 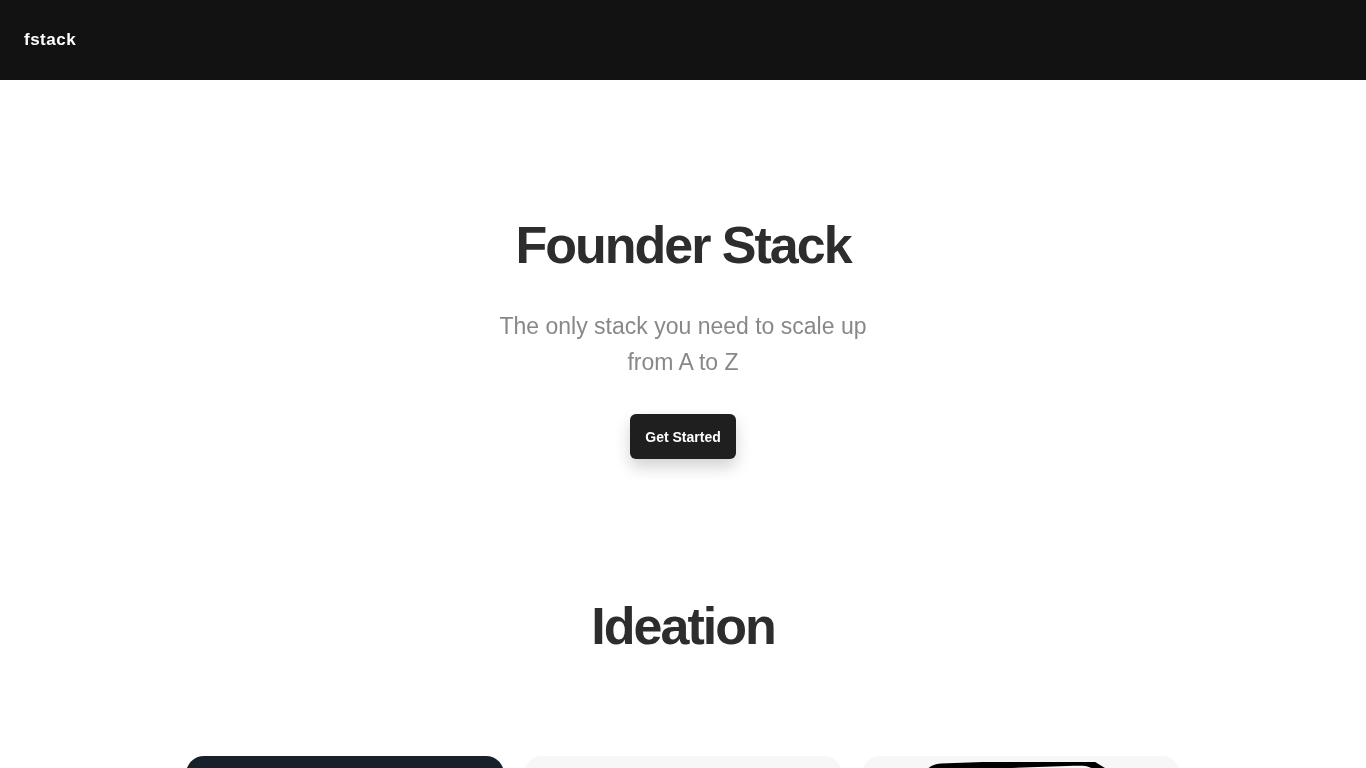 What do you see at coordinates (683, 245) in the screenshot?
I see `hero-title: Founder Stack` at bounding box center [683, 245].